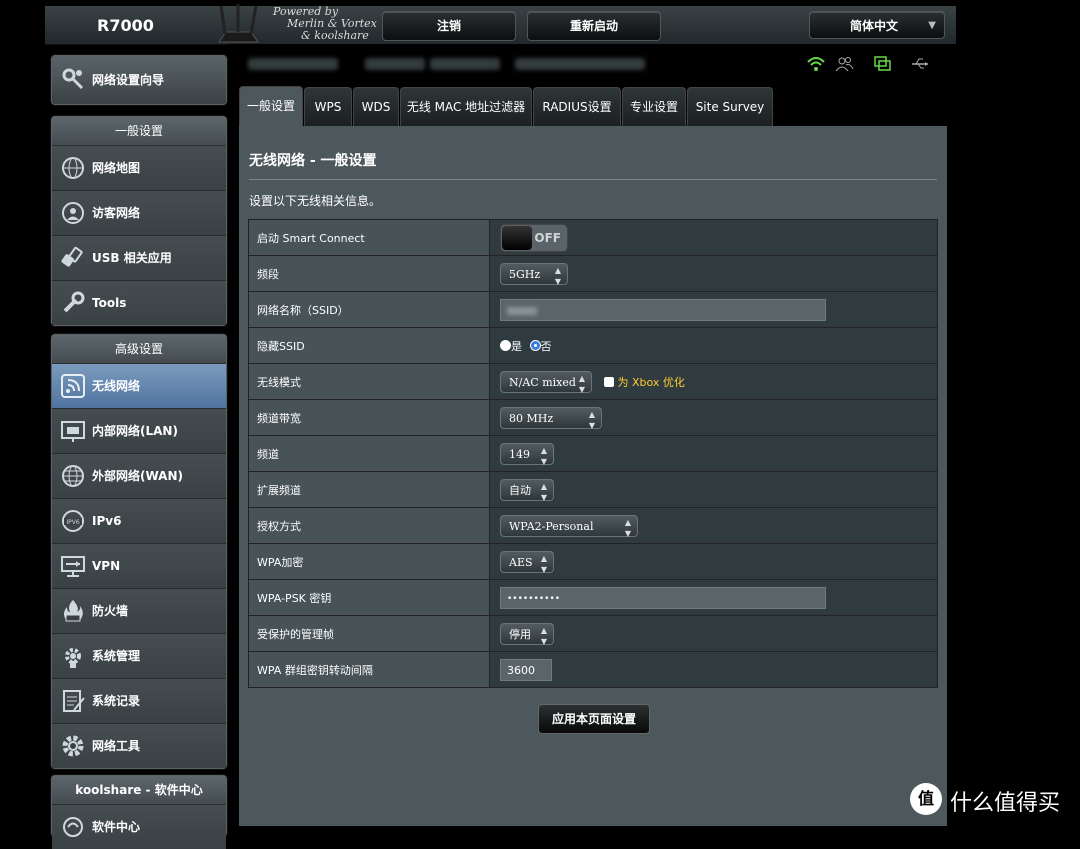 The height and width of the screenshot is (849, 1080). I want to click on band-cell: 5GHz ▲ ▼, so click(713, 273).